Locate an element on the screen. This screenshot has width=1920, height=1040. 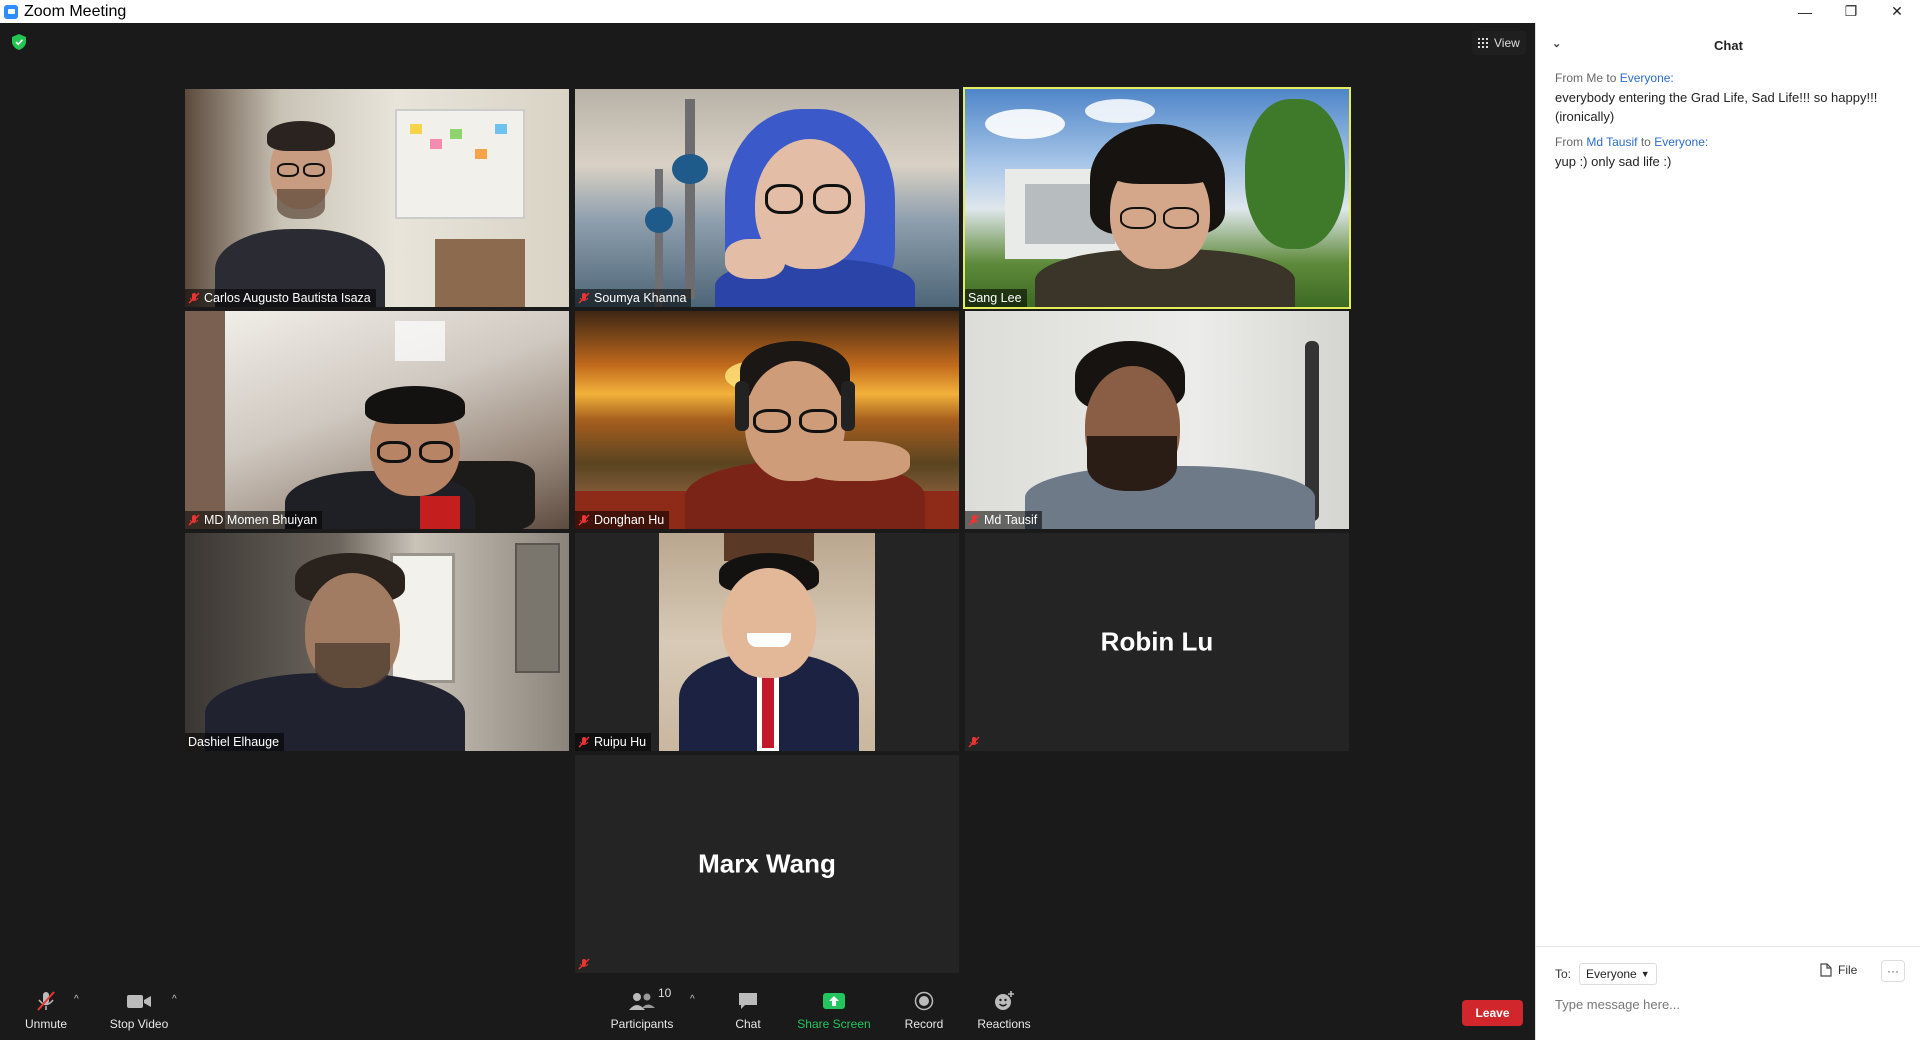
reaction-emoji-icon is located at coordinates (1004, 1001).